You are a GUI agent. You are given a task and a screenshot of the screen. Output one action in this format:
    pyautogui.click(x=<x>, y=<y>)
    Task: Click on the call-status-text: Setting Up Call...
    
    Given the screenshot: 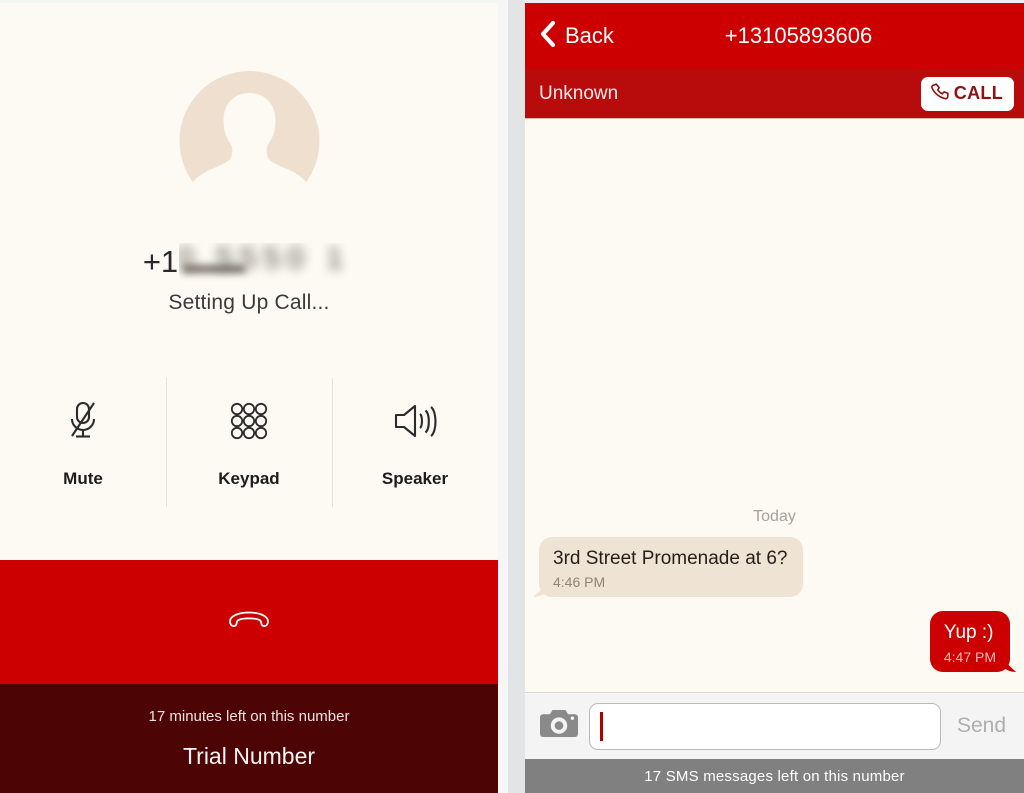 What is the action you would take?
    pyautogui.click(x=249, y=302)
    